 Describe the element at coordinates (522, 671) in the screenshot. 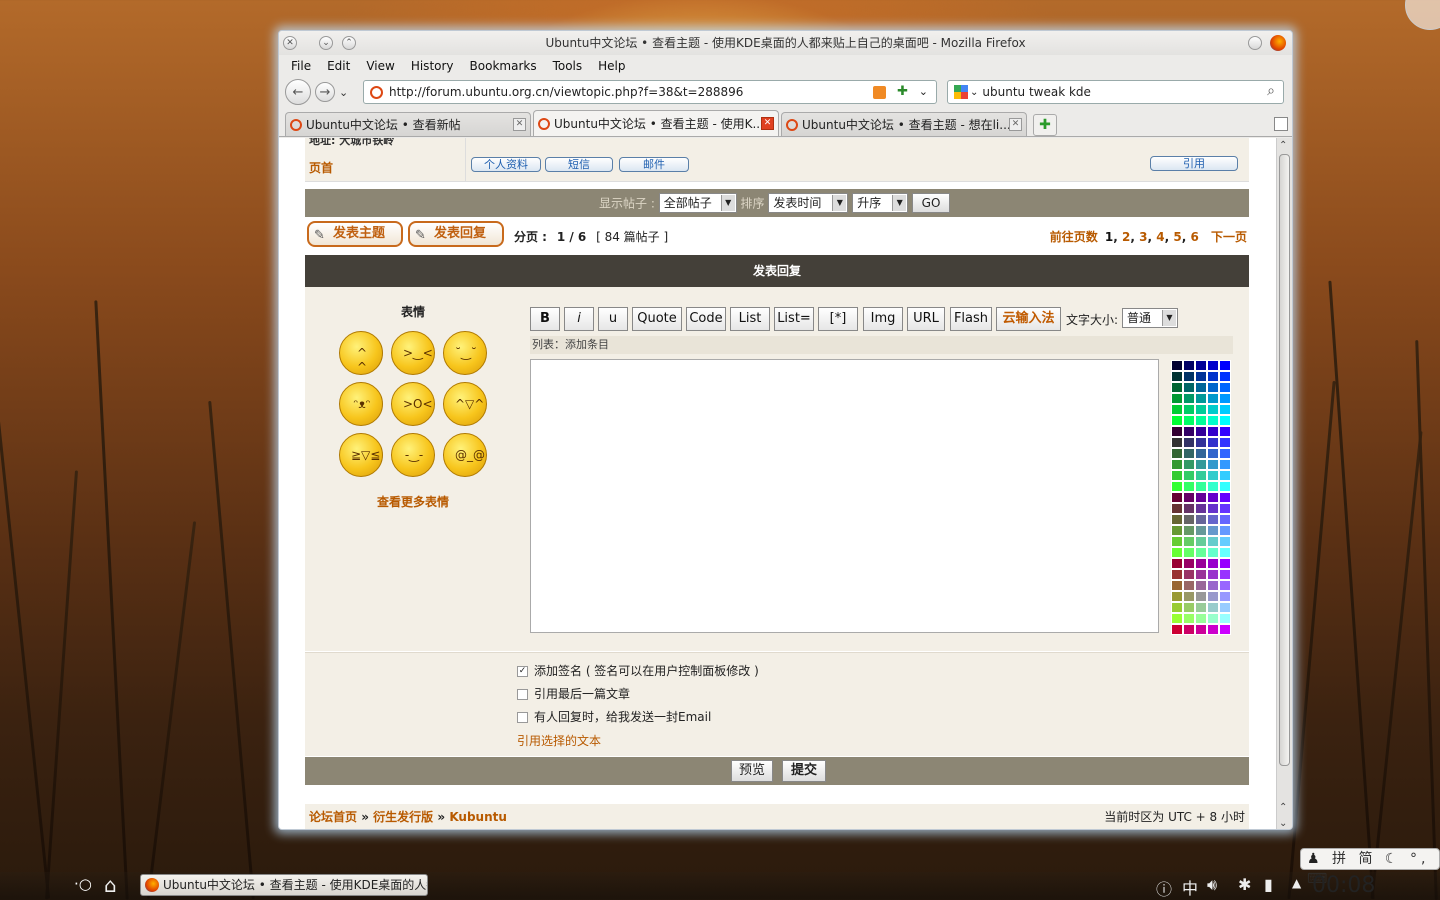

I see `signature-checkbox: ✓` at that location.